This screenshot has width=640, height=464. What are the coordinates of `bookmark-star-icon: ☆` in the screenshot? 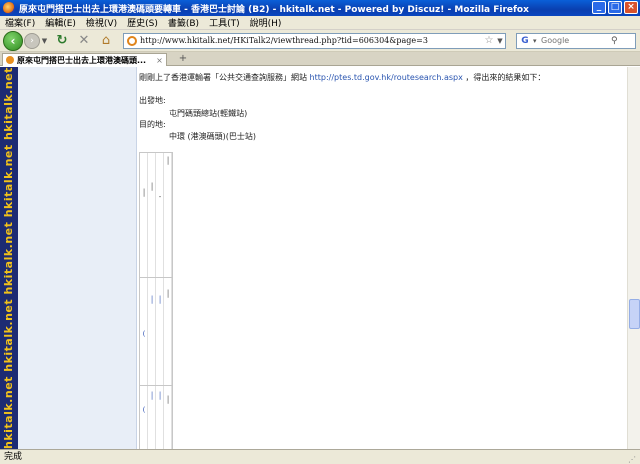 It's located at (489, 40).